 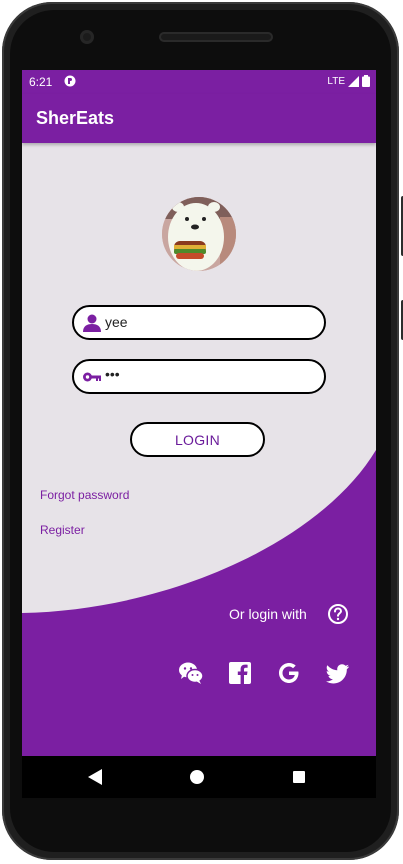 I want to click on wechat-icon, so click(x=191, y=673).